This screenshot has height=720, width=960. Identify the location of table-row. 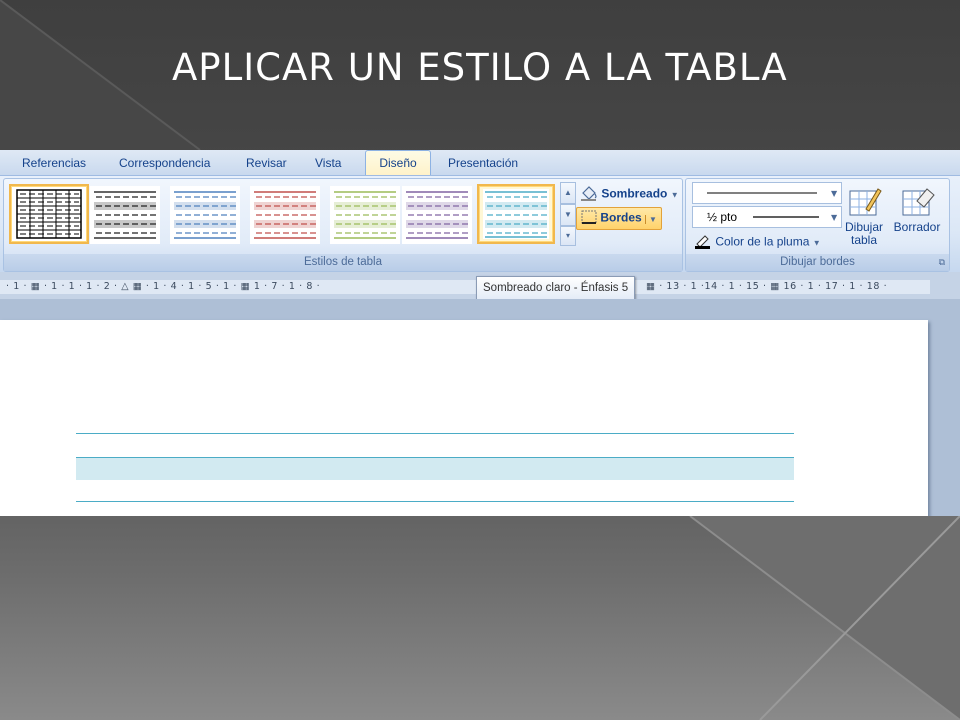
(435, 468).